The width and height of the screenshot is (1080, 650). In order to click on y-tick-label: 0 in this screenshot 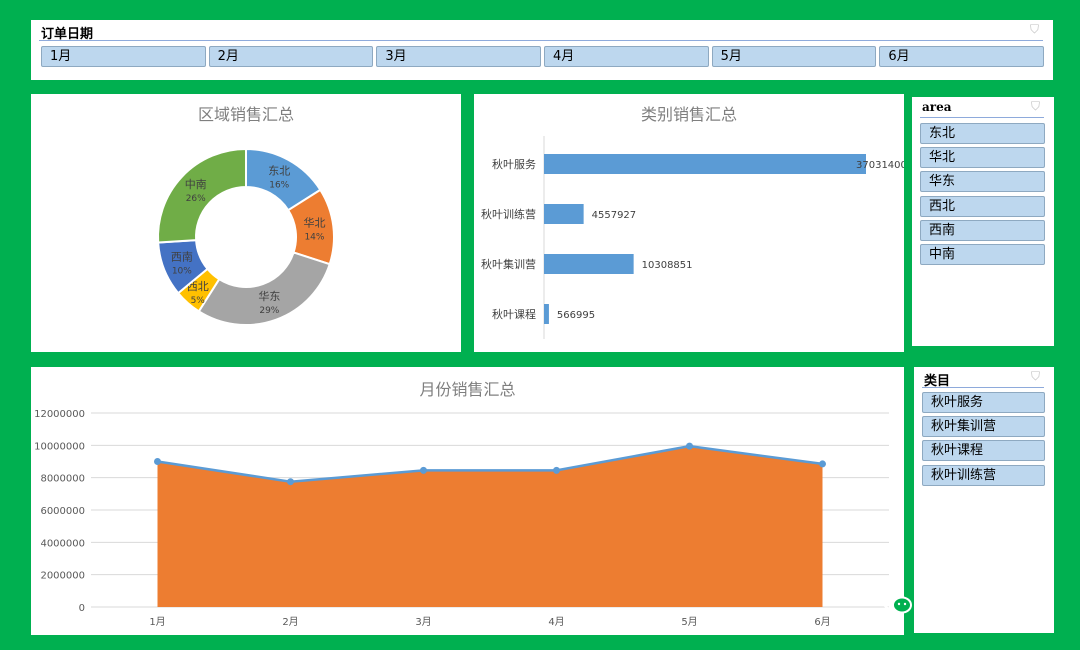, I will do `click(82, 608)`.